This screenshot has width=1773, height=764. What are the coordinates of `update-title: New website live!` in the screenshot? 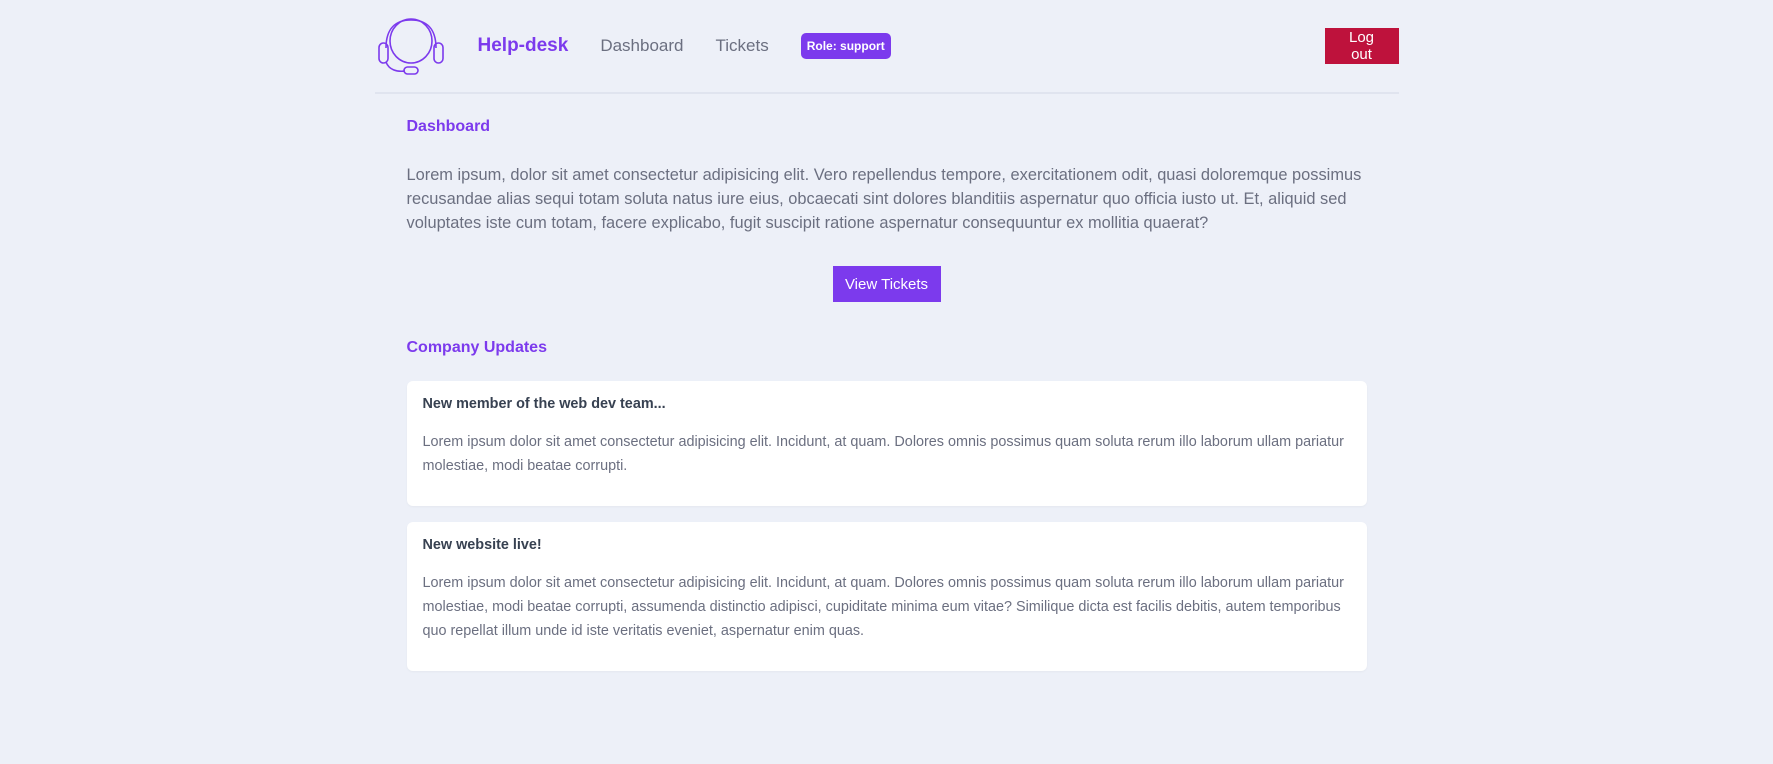 It's located at (482, 545).